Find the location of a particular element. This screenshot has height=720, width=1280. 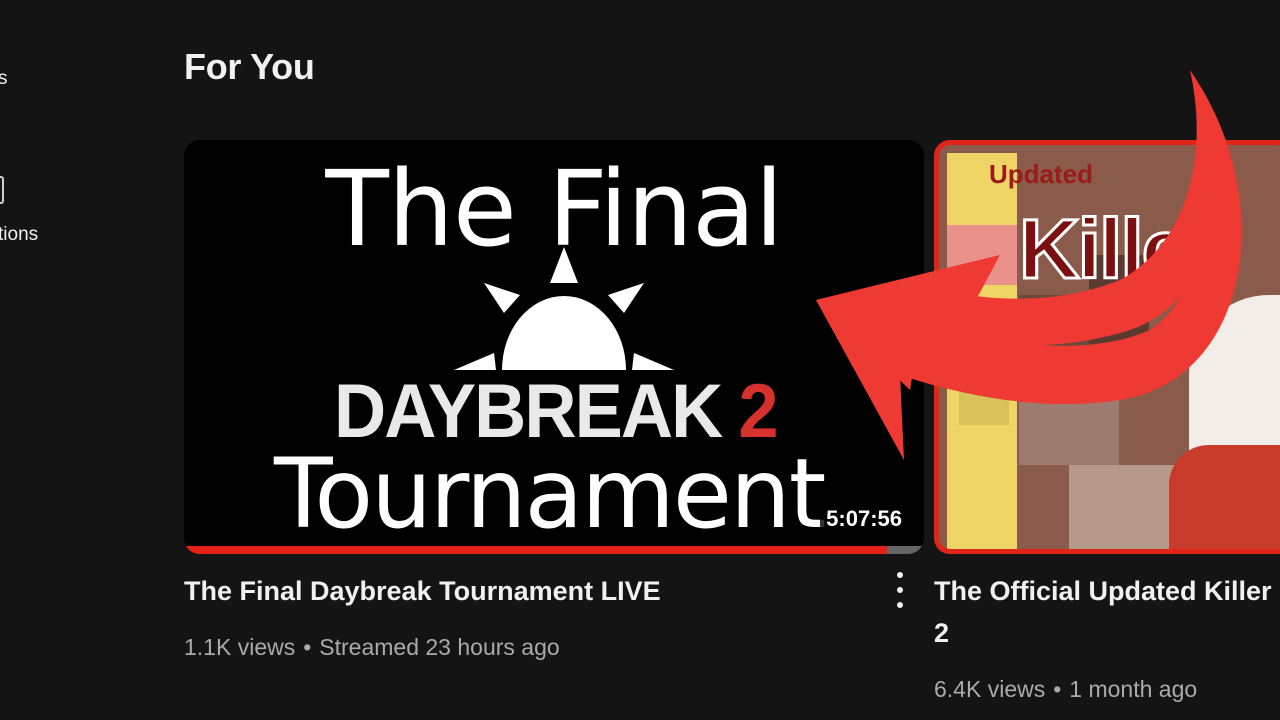

video-meta: 6.4K views • 1 month ago is located at coordinates (1065, 689).